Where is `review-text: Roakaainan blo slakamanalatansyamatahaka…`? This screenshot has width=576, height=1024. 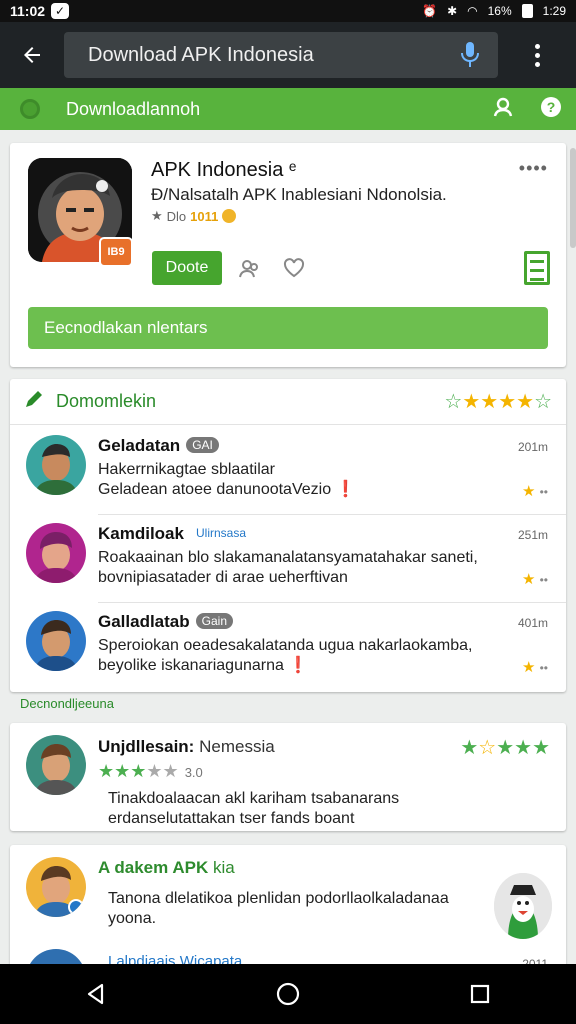
review-text: Roakaainan blo slakamanalatansyamatahaka… is located at coordinates (288, 567).